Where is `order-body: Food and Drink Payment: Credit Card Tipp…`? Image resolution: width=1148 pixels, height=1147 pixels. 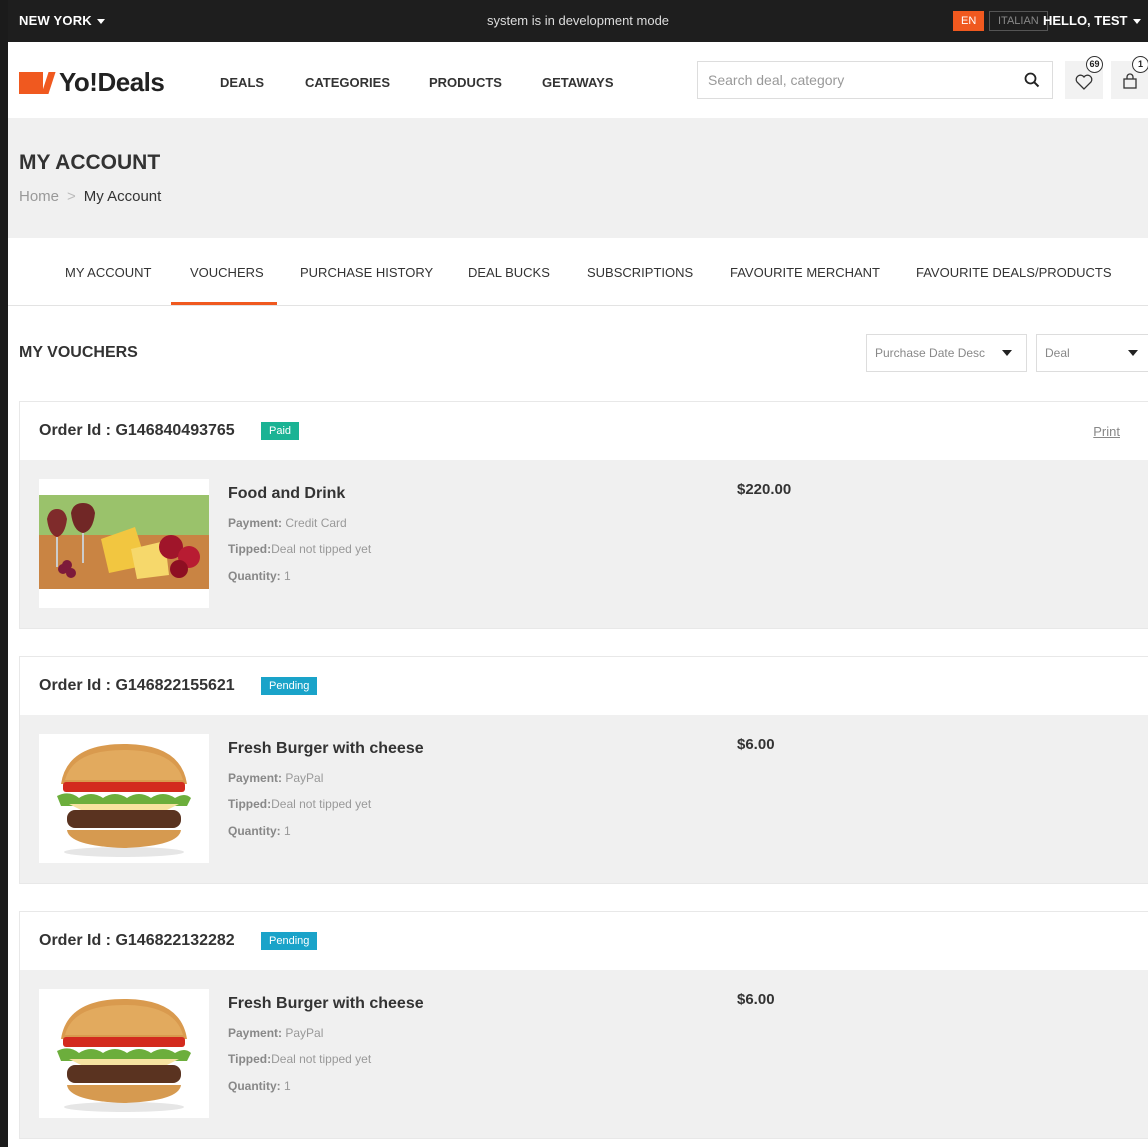 order-body: Food and Drink Payment: Credit Card Tipp… is located at coordinates (584, 544).